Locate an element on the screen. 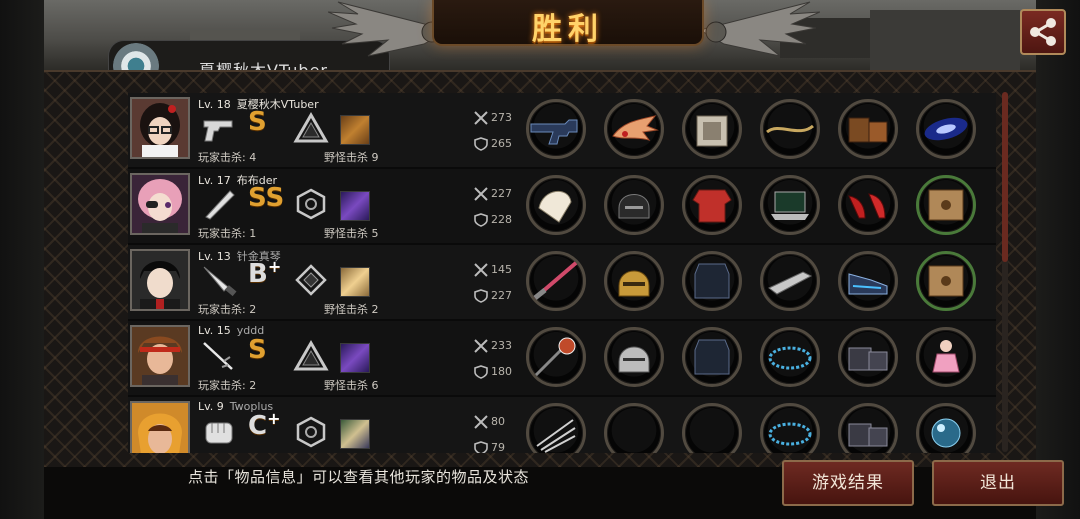 The image size is (1080, 519). red-heels-item is located at coordinates (868, 205).